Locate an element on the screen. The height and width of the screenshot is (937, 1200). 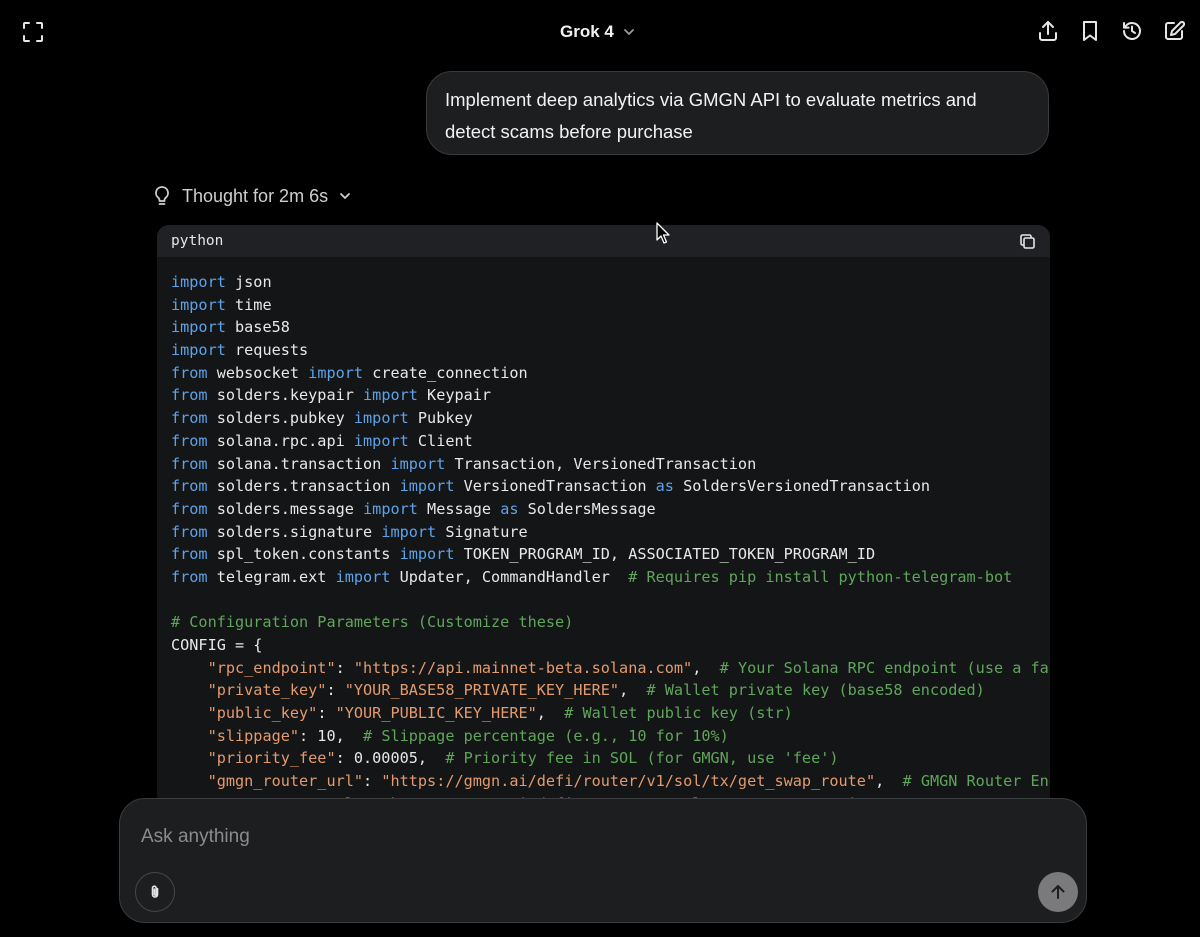
code-token: # GMGN Router End is located at coordinates (976, 781).